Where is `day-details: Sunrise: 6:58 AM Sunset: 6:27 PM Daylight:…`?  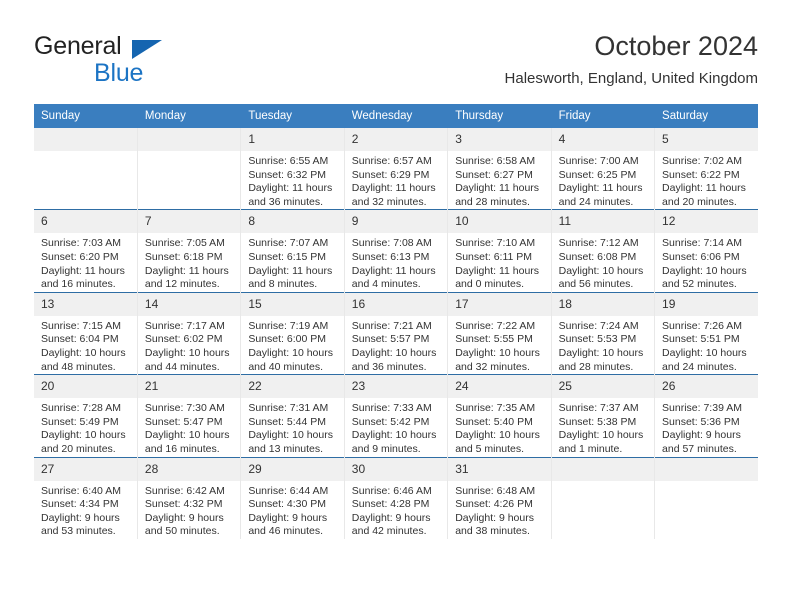 day-details: Sunrise: 6:58 AM Sunset: 6:27 PM Daylight:… is located at coordinates (499, 180).